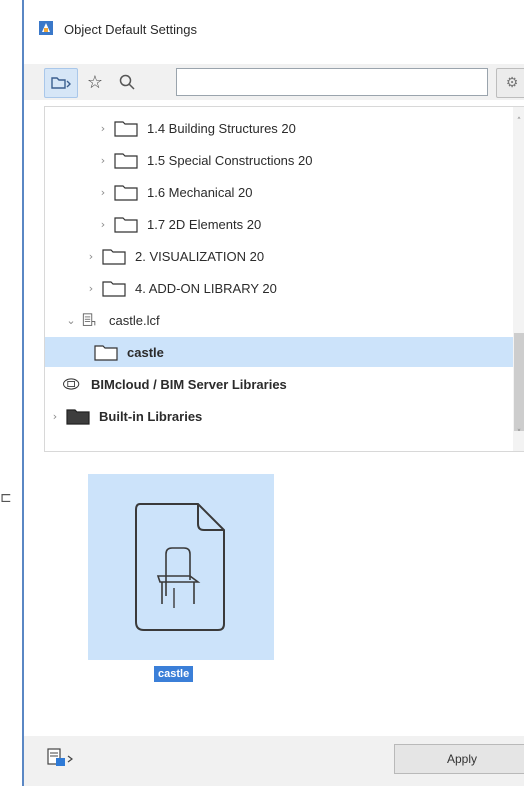 This screenshot has width=524, height=786. I want to click on title-bar: Object Default Settings, so click(274, 19).